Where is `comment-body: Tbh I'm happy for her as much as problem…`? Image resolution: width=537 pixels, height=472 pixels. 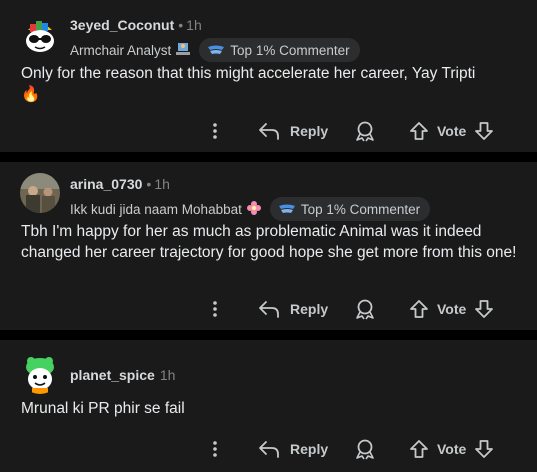 comment-body: Tbh I'm happy for her as much as problem… is located at coordinates (271, 242).